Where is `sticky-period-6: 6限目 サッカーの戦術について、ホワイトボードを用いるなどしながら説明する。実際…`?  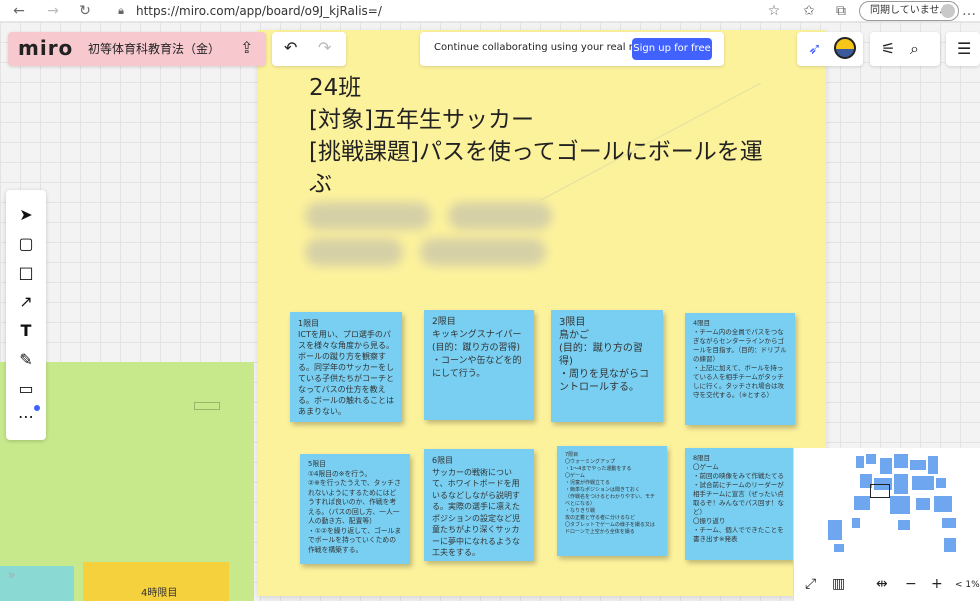 sticky-period-6: 6限目 サッカーの戦術について、ホワイトボードを用いるなどしながら説明する。実際… is located at coordinates (479, 505).